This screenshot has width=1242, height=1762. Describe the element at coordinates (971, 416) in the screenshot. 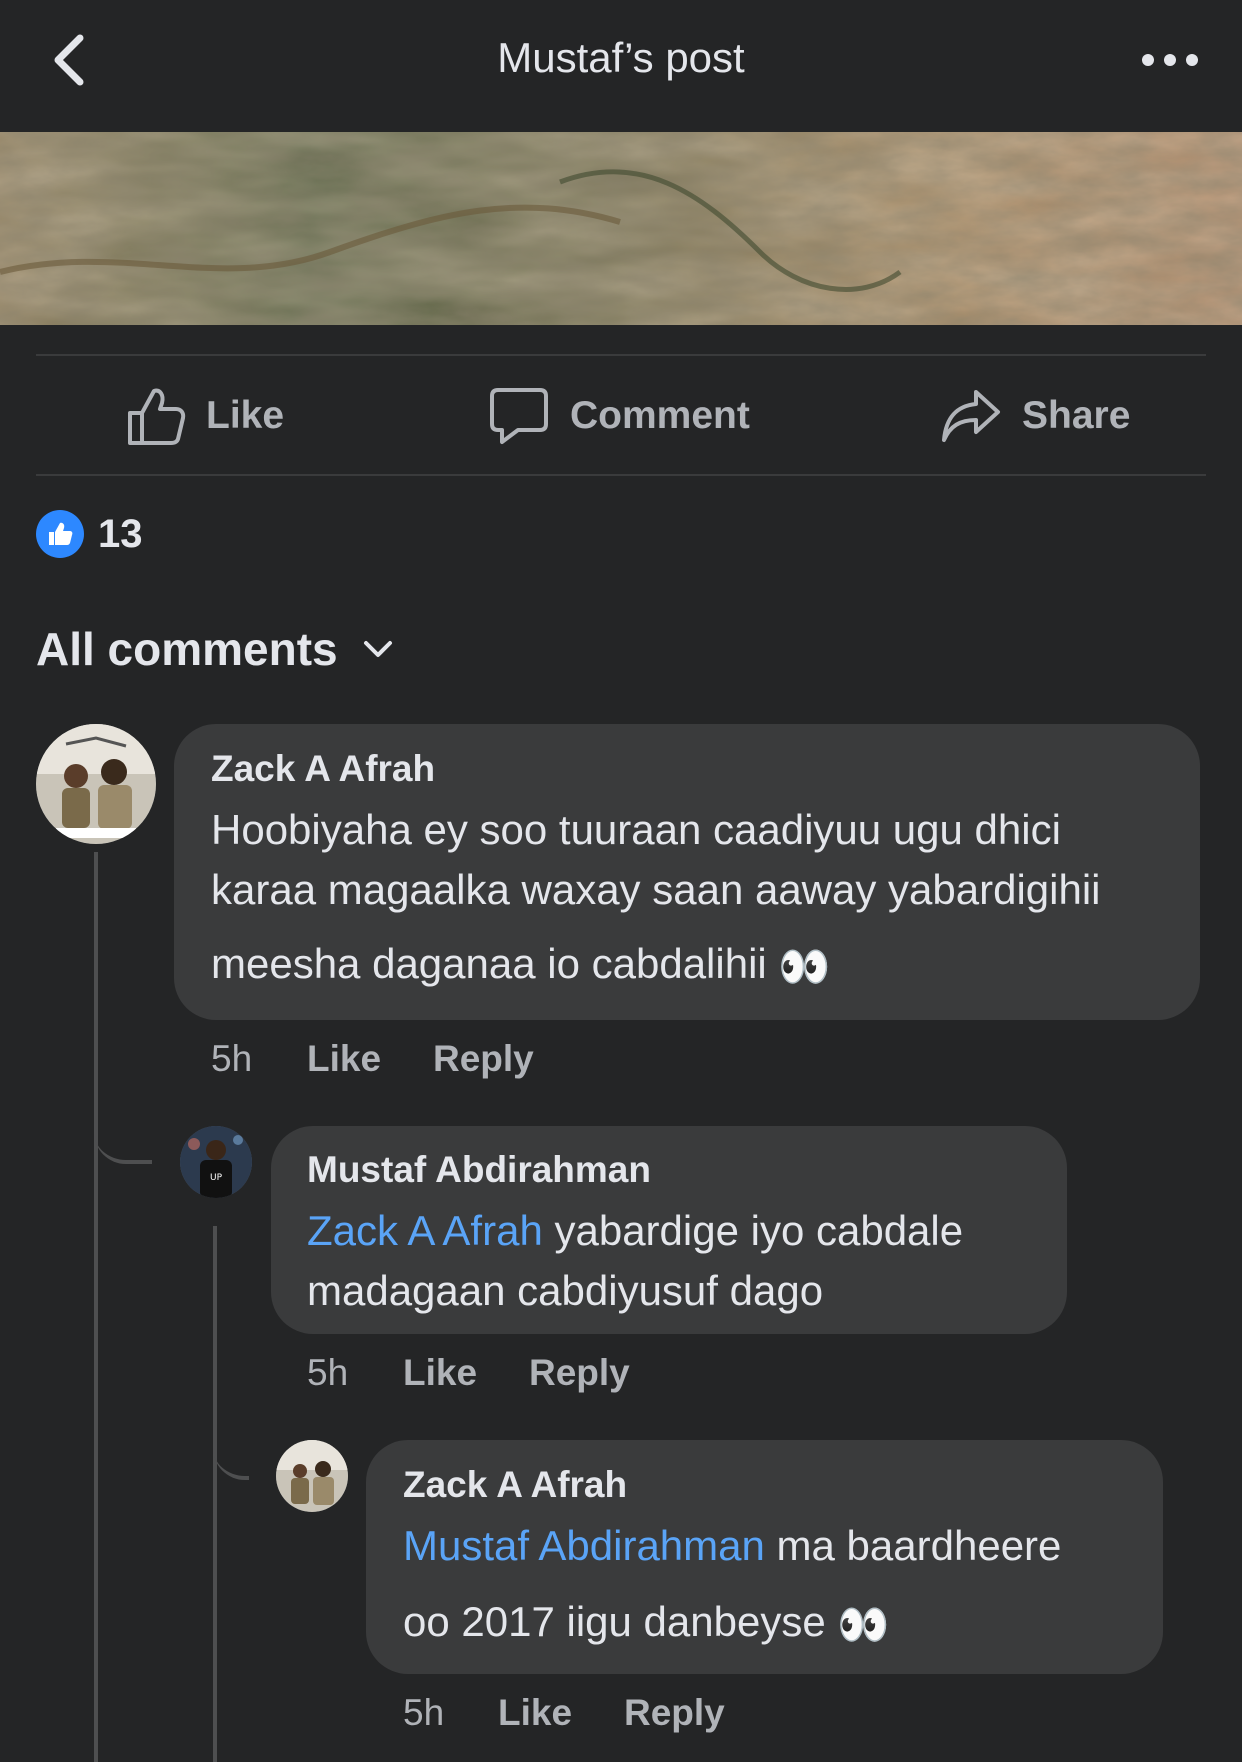

I see `share-arrow-icon` at that location.